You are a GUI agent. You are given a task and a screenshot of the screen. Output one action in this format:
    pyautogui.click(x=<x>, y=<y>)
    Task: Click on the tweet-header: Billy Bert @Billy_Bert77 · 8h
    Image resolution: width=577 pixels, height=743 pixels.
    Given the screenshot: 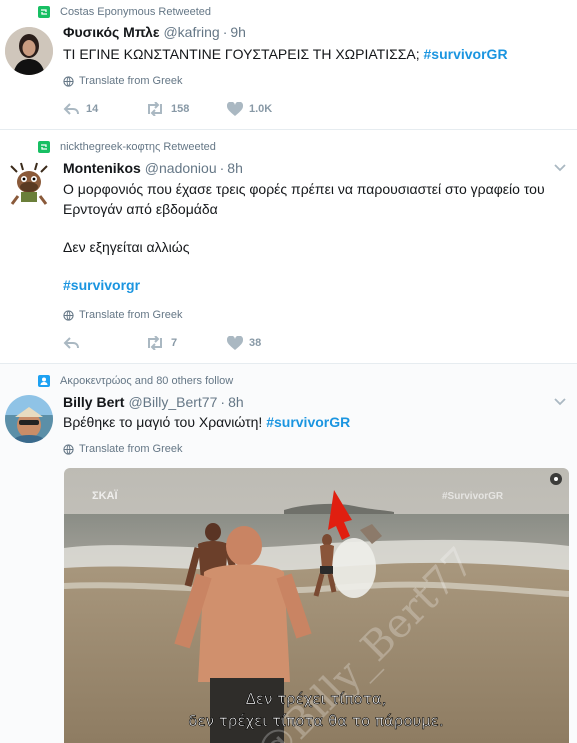 What is the action you would take?
    pyautogui.click(x=153, y=402)
    